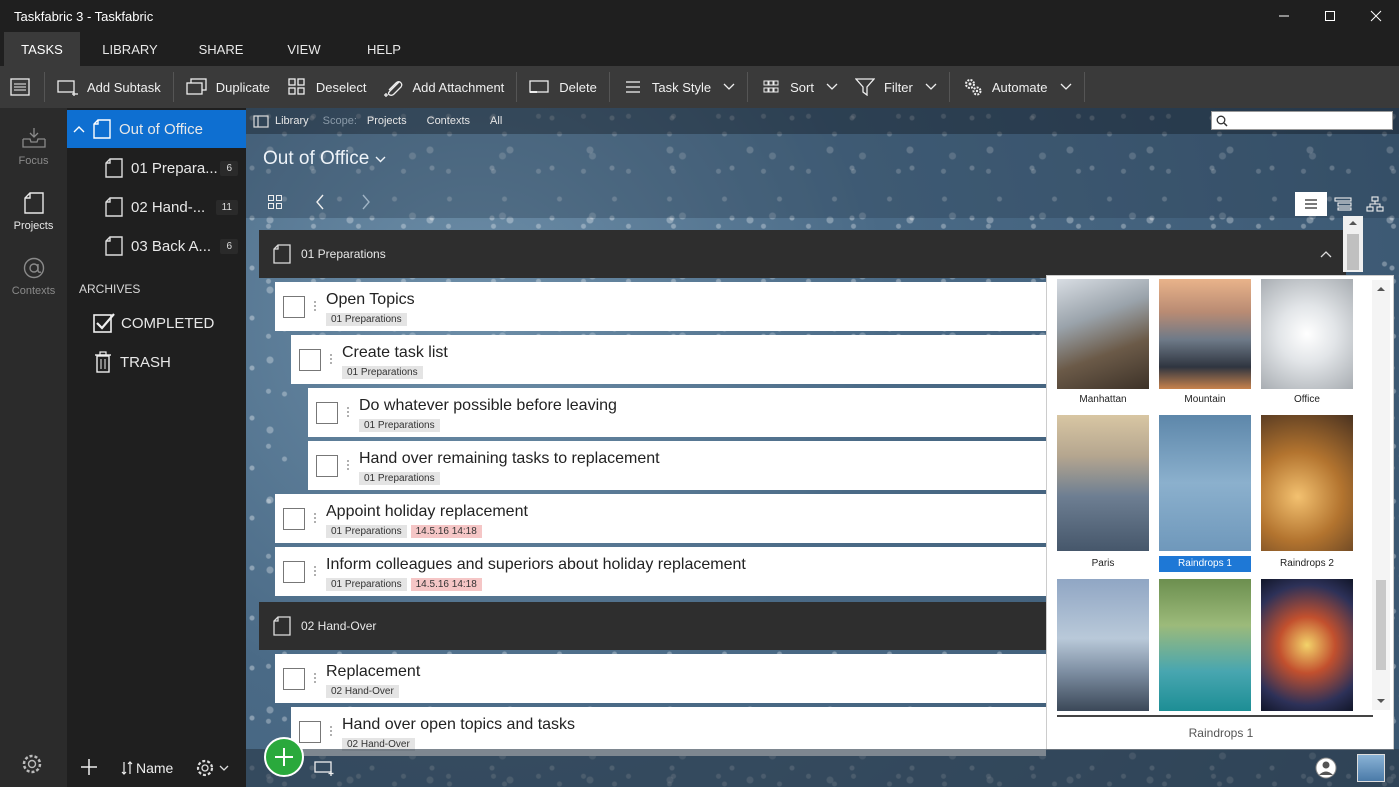  What do you see at coordinates (89, 768) in the screenshot?
I see `add-project-button` at bounding box center [89, 768].